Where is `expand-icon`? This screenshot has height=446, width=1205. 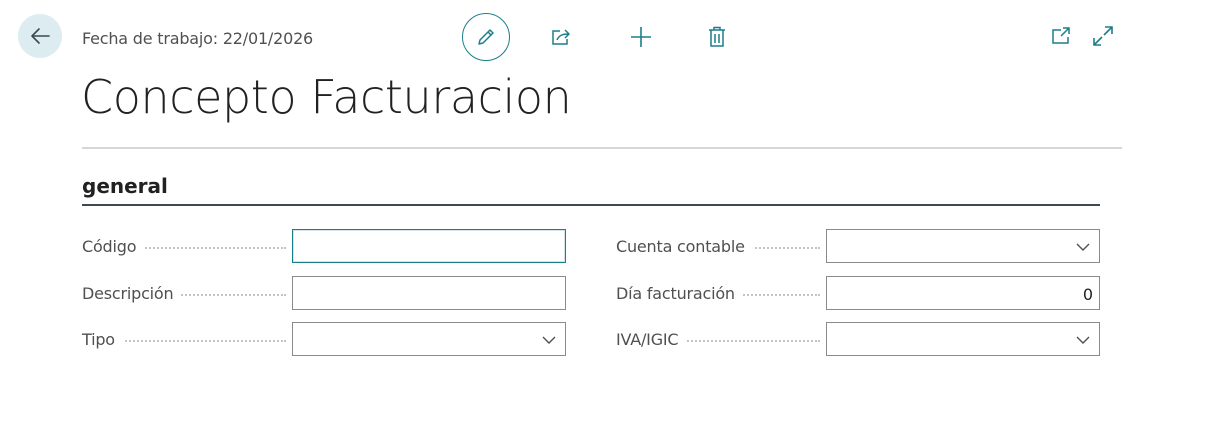
expand-icon is located at coordinates (1103, 36).